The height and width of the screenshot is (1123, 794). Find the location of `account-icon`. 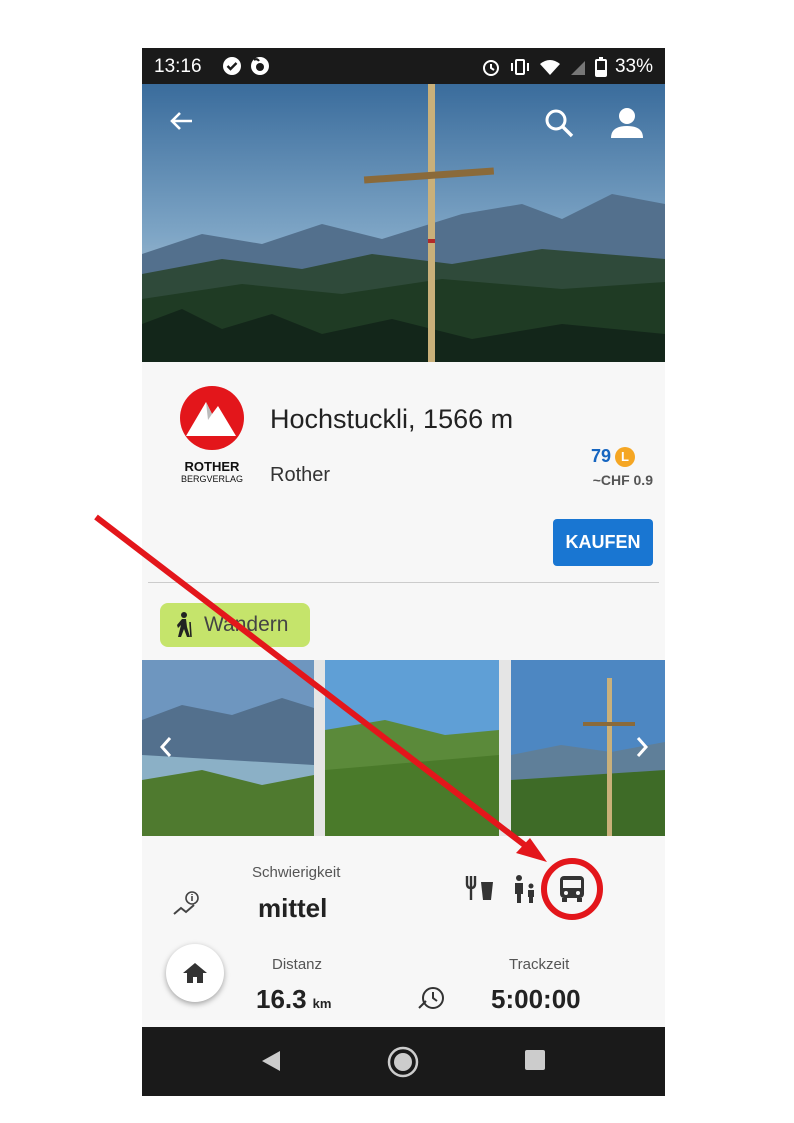

account-icon is located at coordinates (627, 123).